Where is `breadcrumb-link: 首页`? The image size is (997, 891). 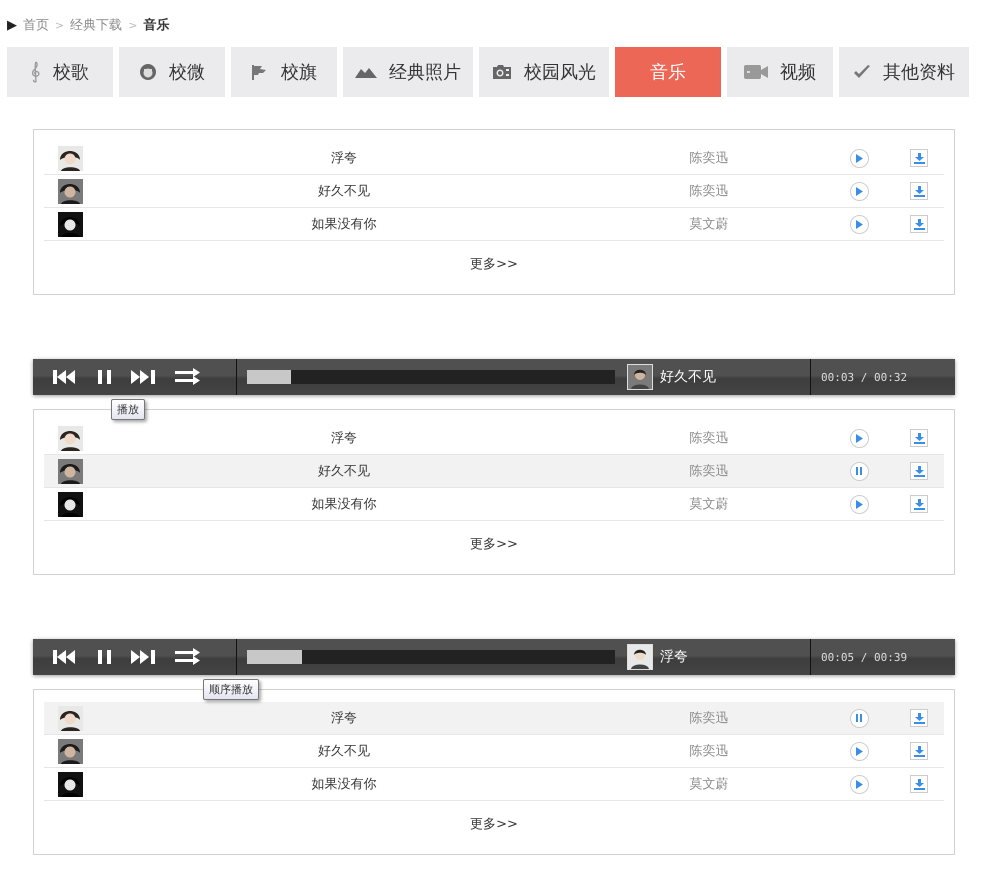 breadcrumb-link: 首页 is located at coordinates (36, 25).